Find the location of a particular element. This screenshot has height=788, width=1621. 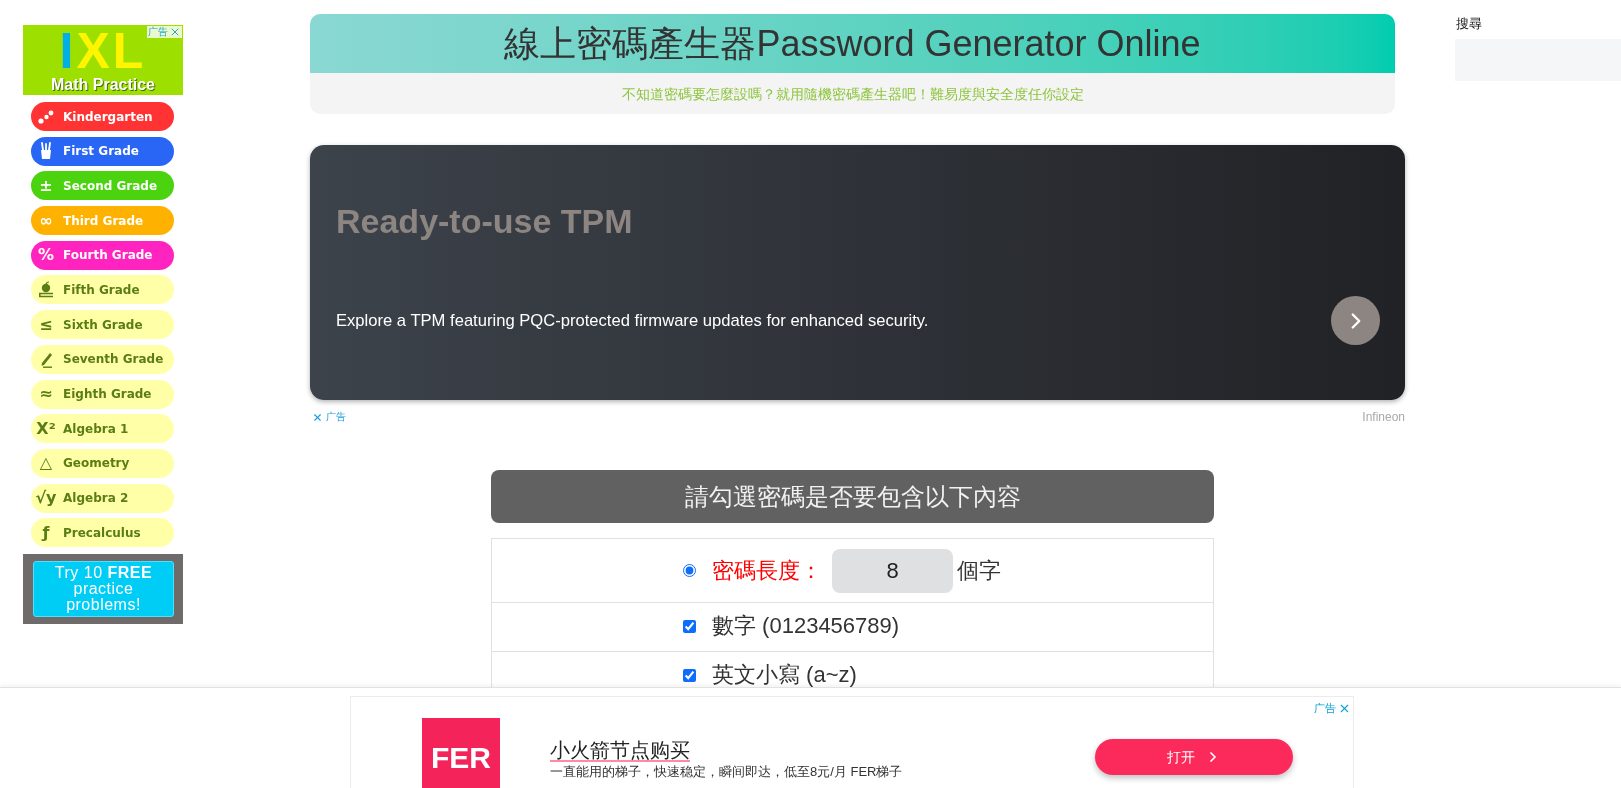

grade-link: △ Geometry is located at coordinates (102, 463).